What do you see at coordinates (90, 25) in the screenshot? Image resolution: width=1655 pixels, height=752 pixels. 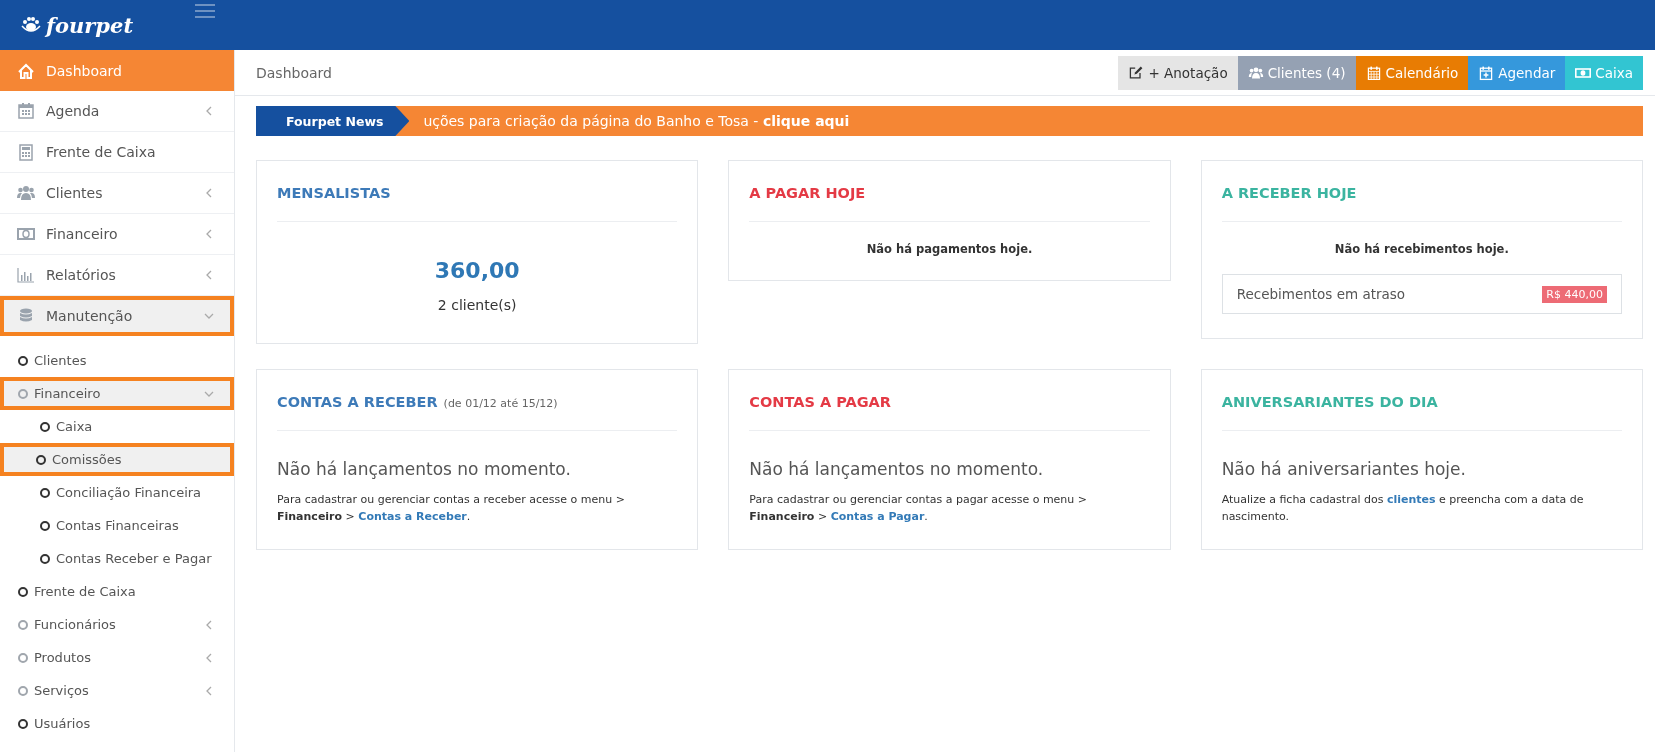 I see `brand-logo: fourpet` at bounding box center [90, 25].